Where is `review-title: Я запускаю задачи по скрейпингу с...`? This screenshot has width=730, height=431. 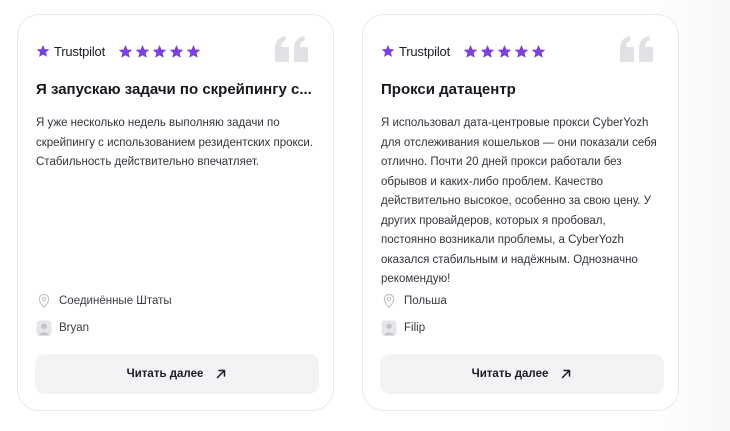
review-title: Я запускаю задачи по скрейпингу с... is located at coordinates (174, 89).